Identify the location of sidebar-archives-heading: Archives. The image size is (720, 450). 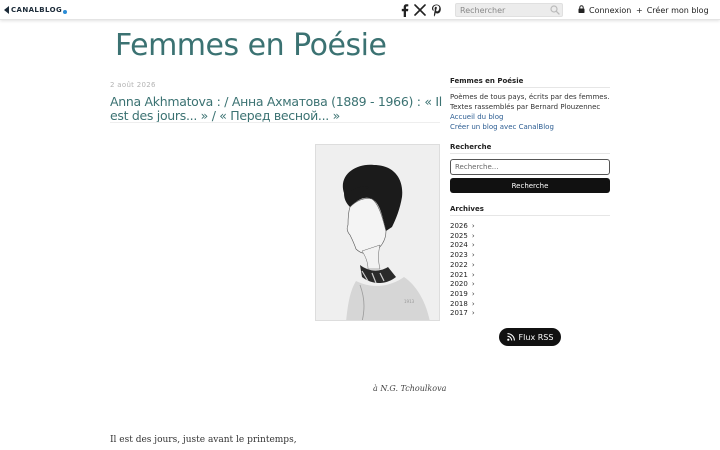
(467, 209).